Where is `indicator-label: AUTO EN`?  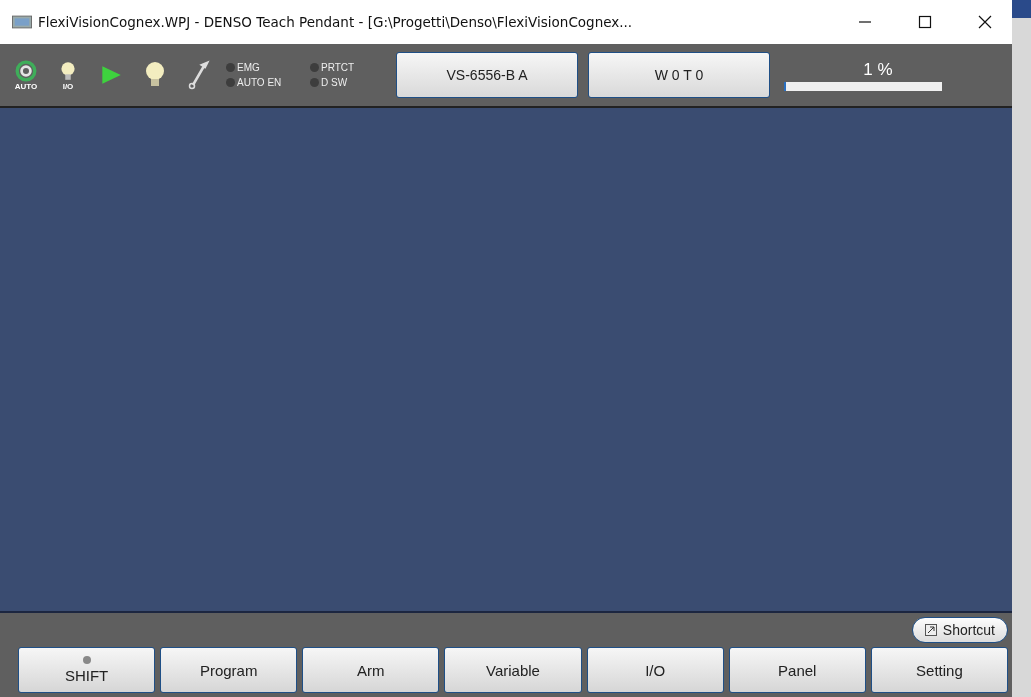
indicator-label: AUTO EN is located at coordinates (259, 82).